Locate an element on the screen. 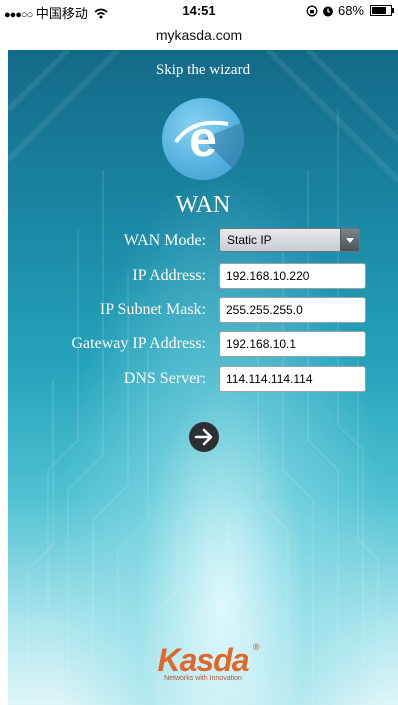 Image resolution: width=398 pixels, height=705 pixels. internet-explorer-e-icon: e is located at coordinates (203, 139).